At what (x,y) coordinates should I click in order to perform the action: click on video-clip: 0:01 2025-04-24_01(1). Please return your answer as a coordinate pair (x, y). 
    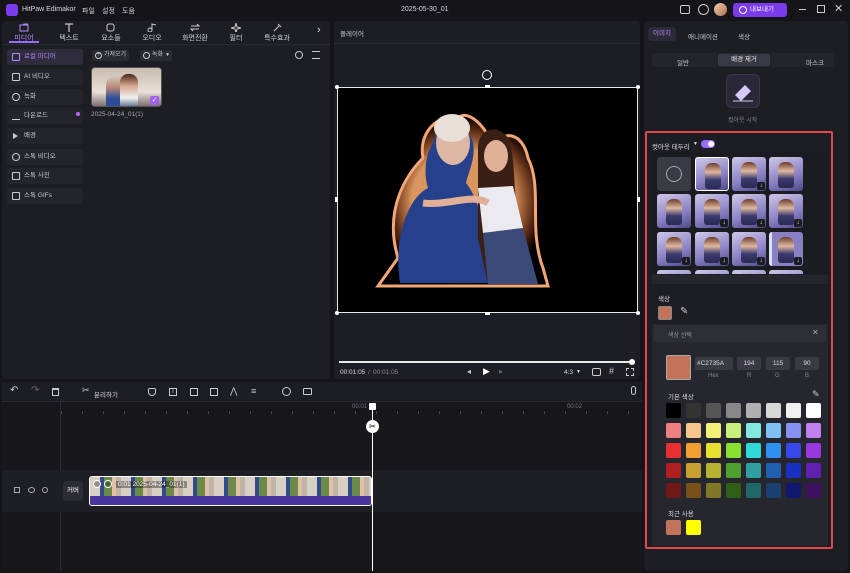
    Looking at the image, I should click on (230, 491).